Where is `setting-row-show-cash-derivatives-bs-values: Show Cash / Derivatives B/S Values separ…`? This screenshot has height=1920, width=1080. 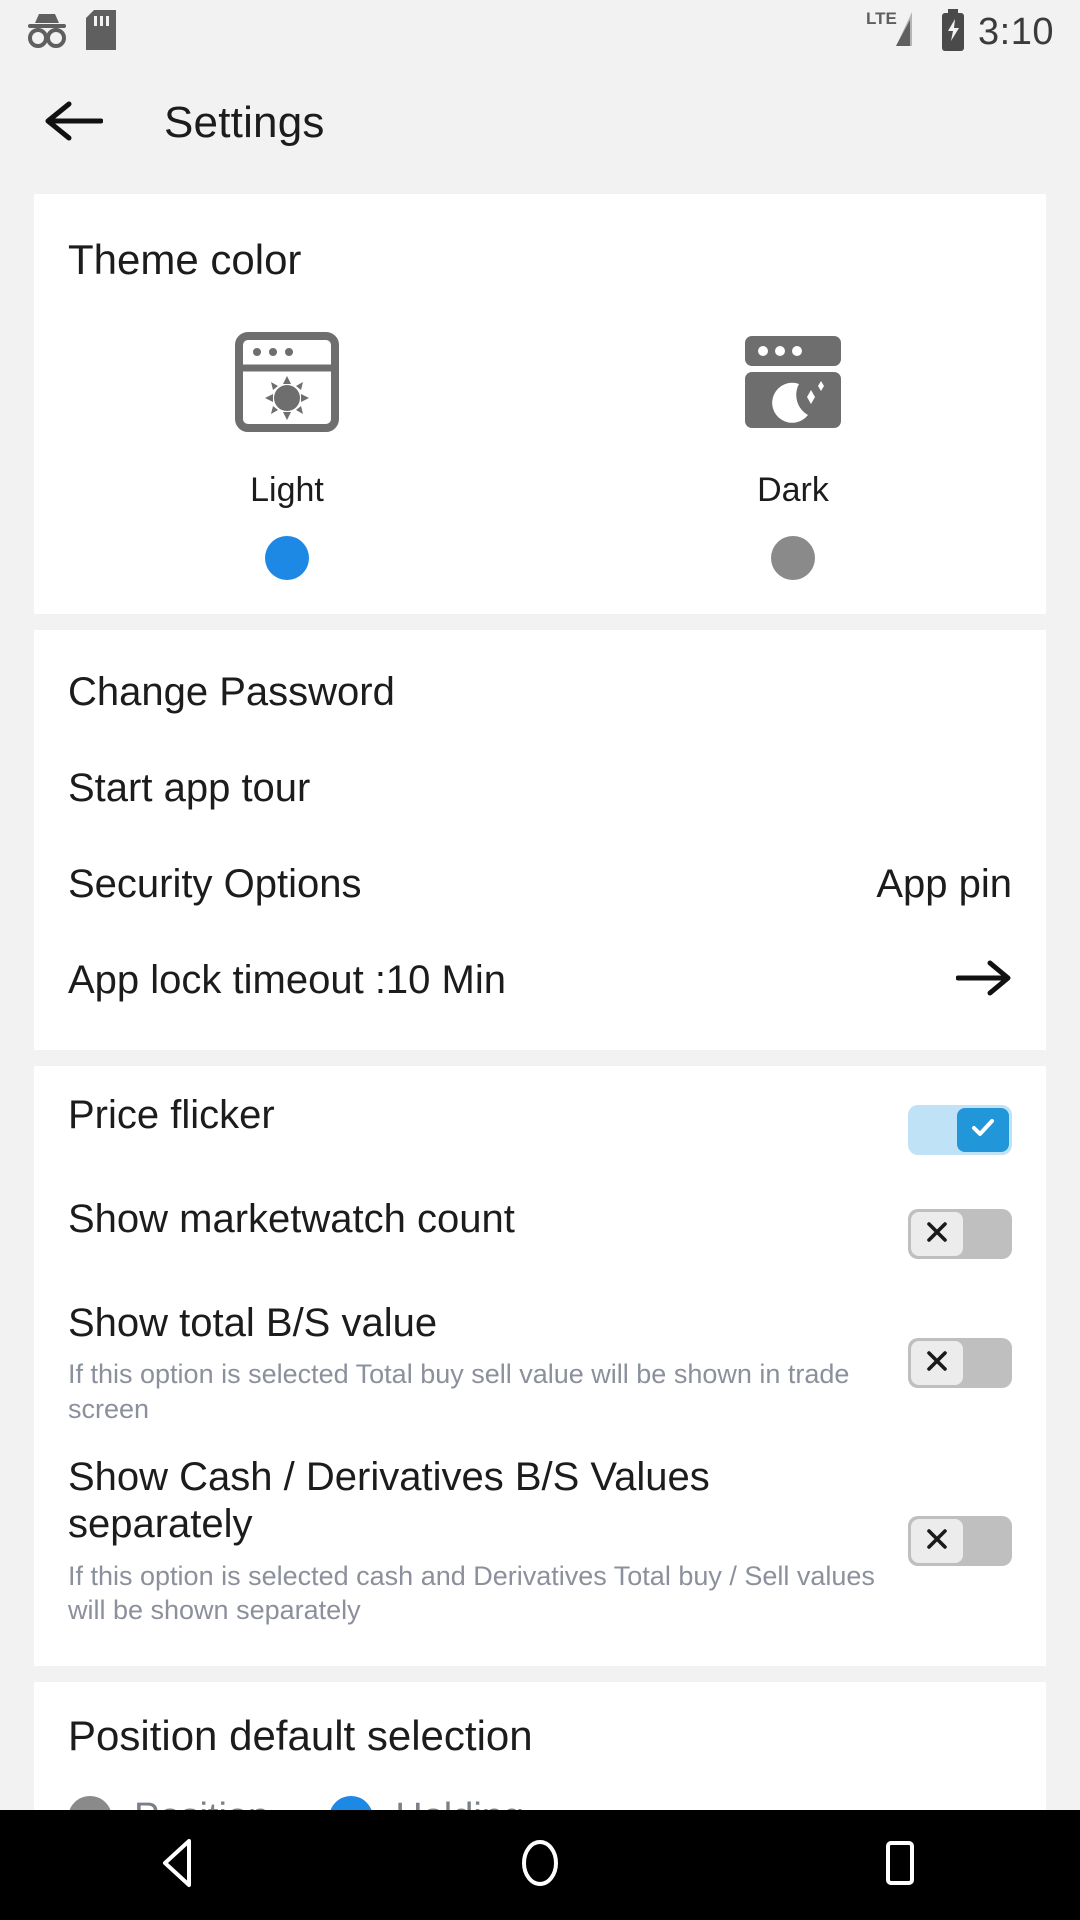
setting-row-show-cash-derivatives-bs-values: Show Cash / Derivatives B/S Values separ… is located at coordinates (540, 1540).